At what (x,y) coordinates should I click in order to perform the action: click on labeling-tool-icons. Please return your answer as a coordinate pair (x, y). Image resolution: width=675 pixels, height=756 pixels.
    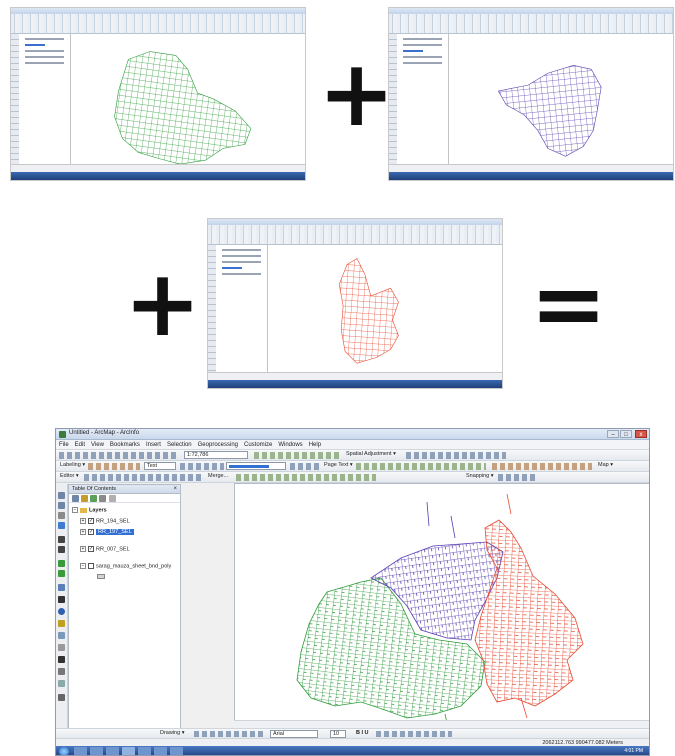
    Looking at the image, I should click on (114, 466).